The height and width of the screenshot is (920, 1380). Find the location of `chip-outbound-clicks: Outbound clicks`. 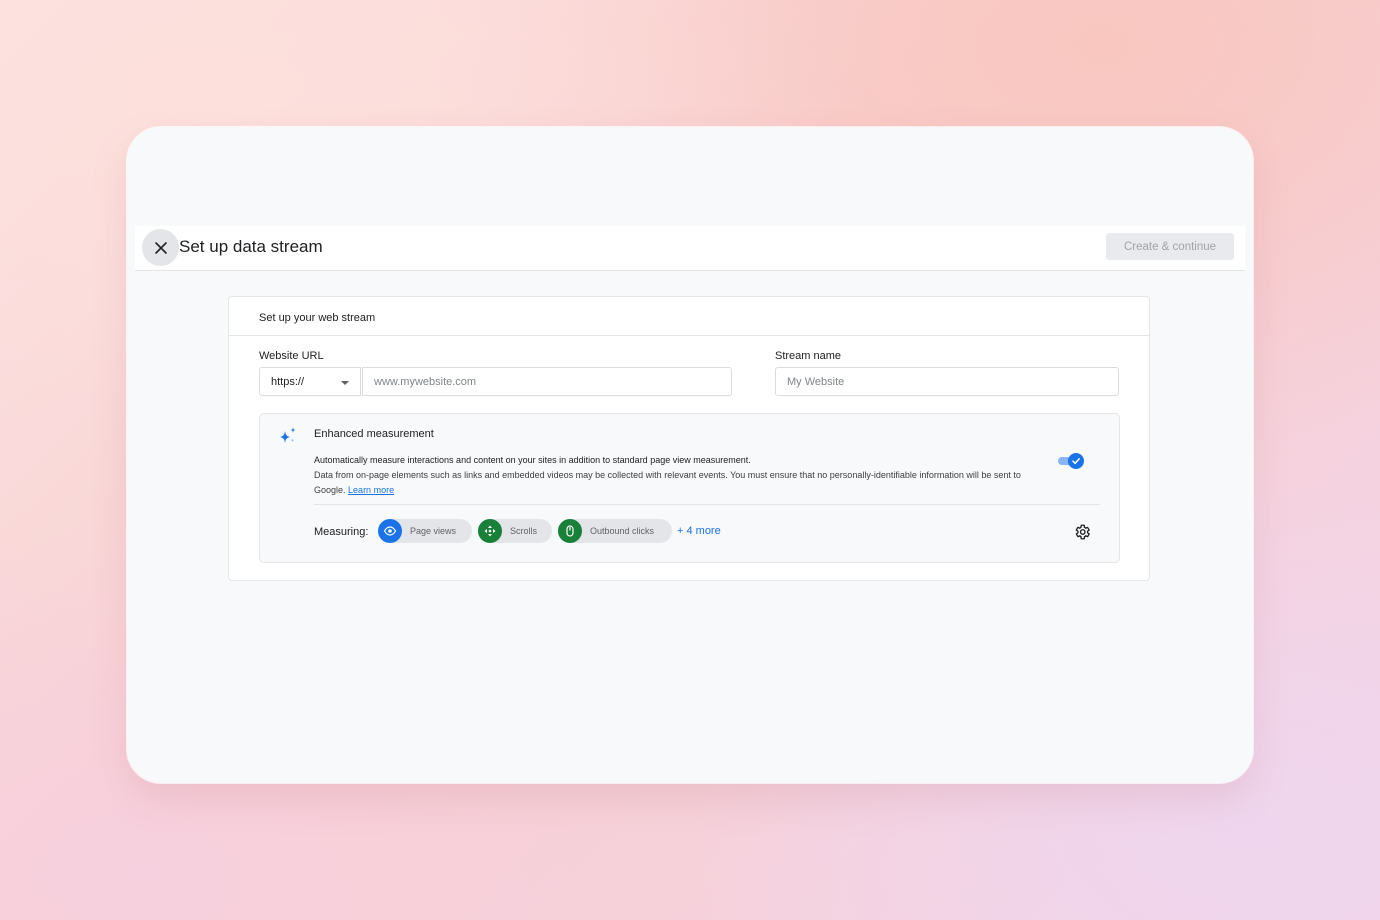

chip-outbound-clicks: Outbound clicks is located at coordinates (615, 531).